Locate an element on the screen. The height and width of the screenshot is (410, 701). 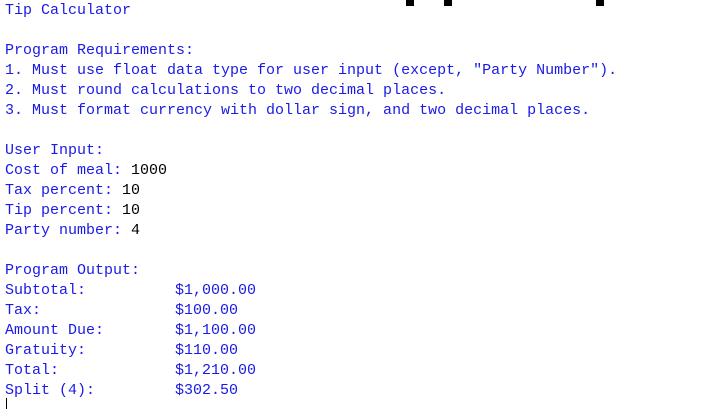
output-value: $1,000.00 is located at coordinates (216, 290).